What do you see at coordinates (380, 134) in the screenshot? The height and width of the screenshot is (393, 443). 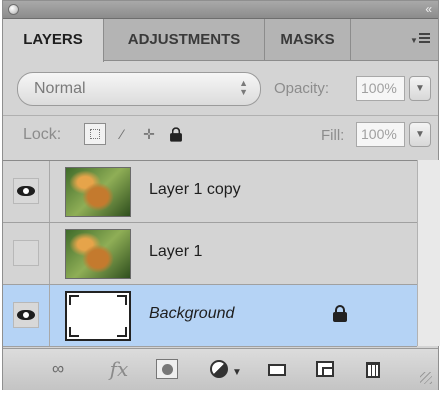 I see `fill-input: 100%` at bounding box center [380, 134].